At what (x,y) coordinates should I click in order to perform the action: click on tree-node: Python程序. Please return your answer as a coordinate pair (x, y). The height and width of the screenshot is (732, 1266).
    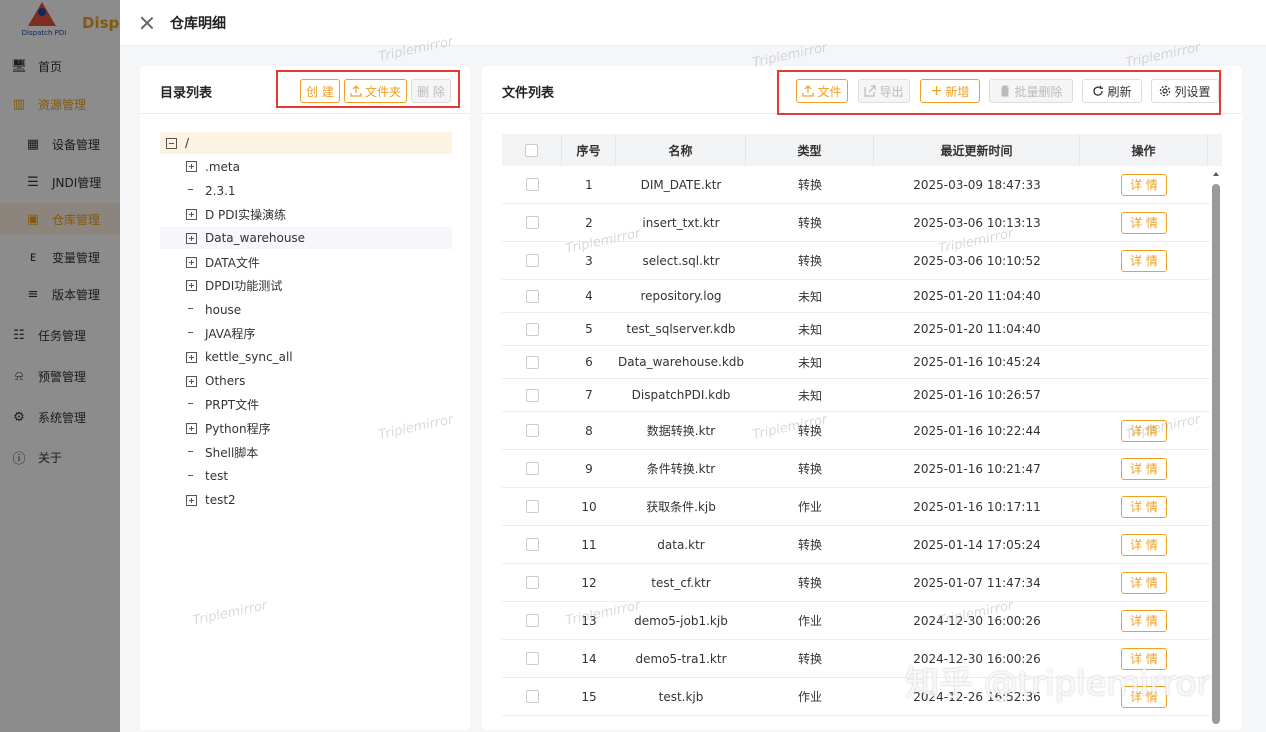
    Looking at the image, I should click on (306, 429).